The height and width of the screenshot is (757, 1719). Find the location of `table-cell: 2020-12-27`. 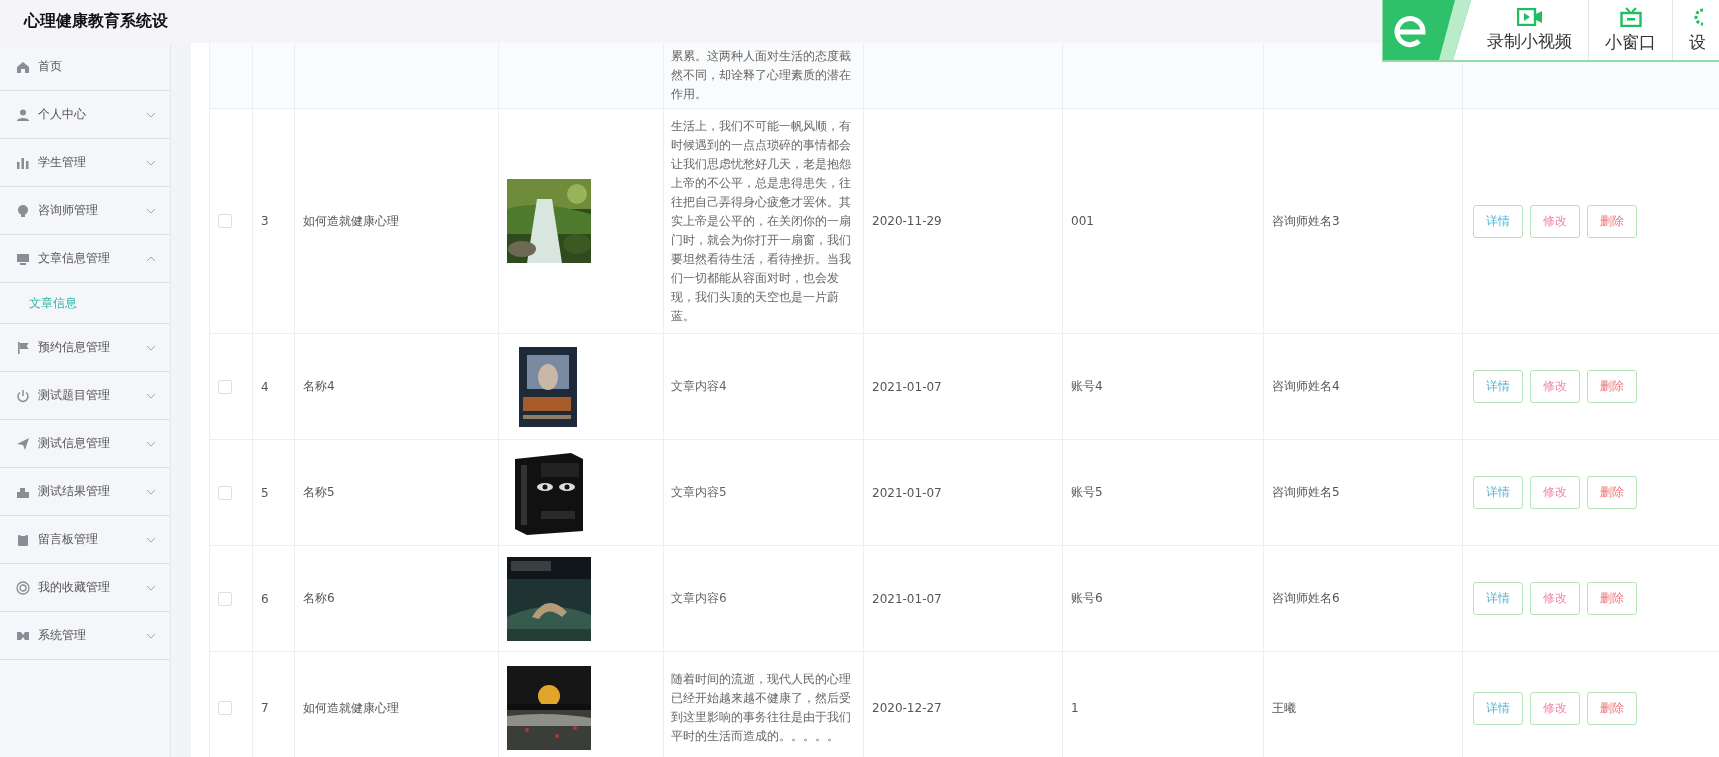

table-cell: 2020-12-27 is located at coordinates (907, 708).